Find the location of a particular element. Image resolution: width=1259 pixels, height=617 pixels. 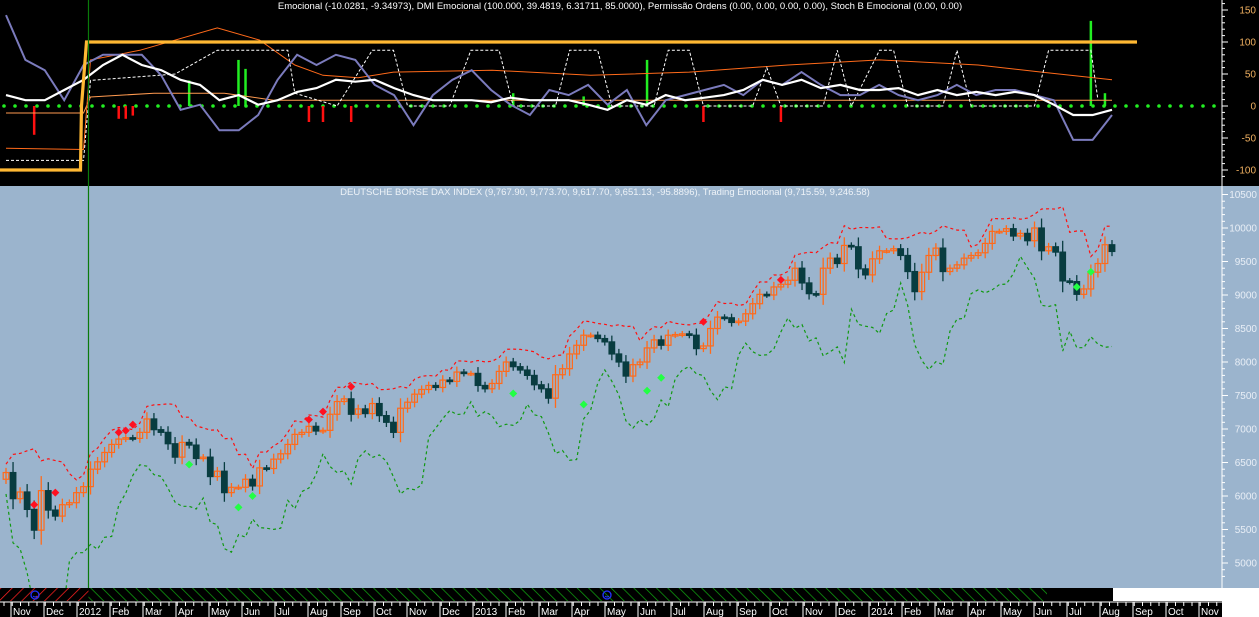

month-label: Sep is located at coordinates (748, 612).